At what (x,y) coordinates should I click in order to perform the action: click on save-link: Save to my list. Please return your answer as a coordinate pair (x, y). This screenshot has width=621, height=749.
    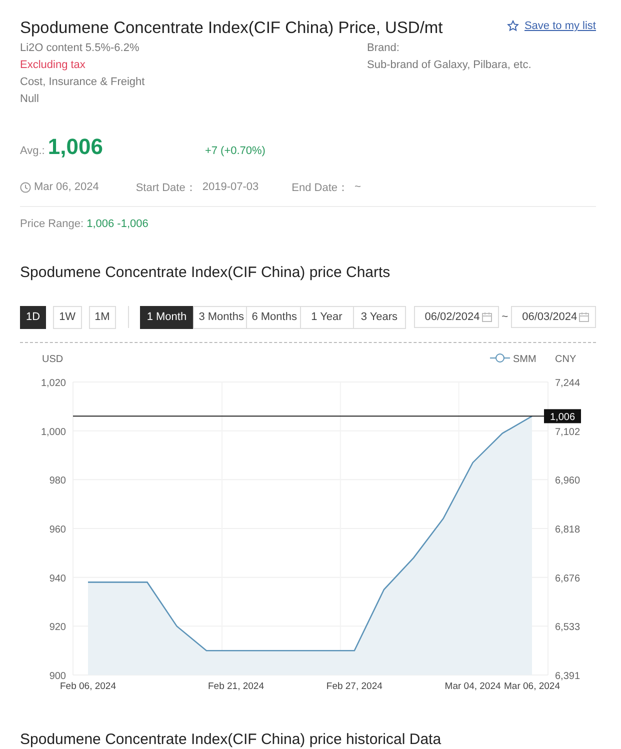
    Looking at the image, I should click on (551, 26).